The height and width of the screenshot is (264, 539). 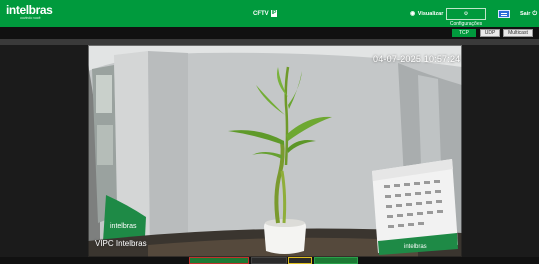 I want to click on product-name: CFTV, so click(x=261, y=14).